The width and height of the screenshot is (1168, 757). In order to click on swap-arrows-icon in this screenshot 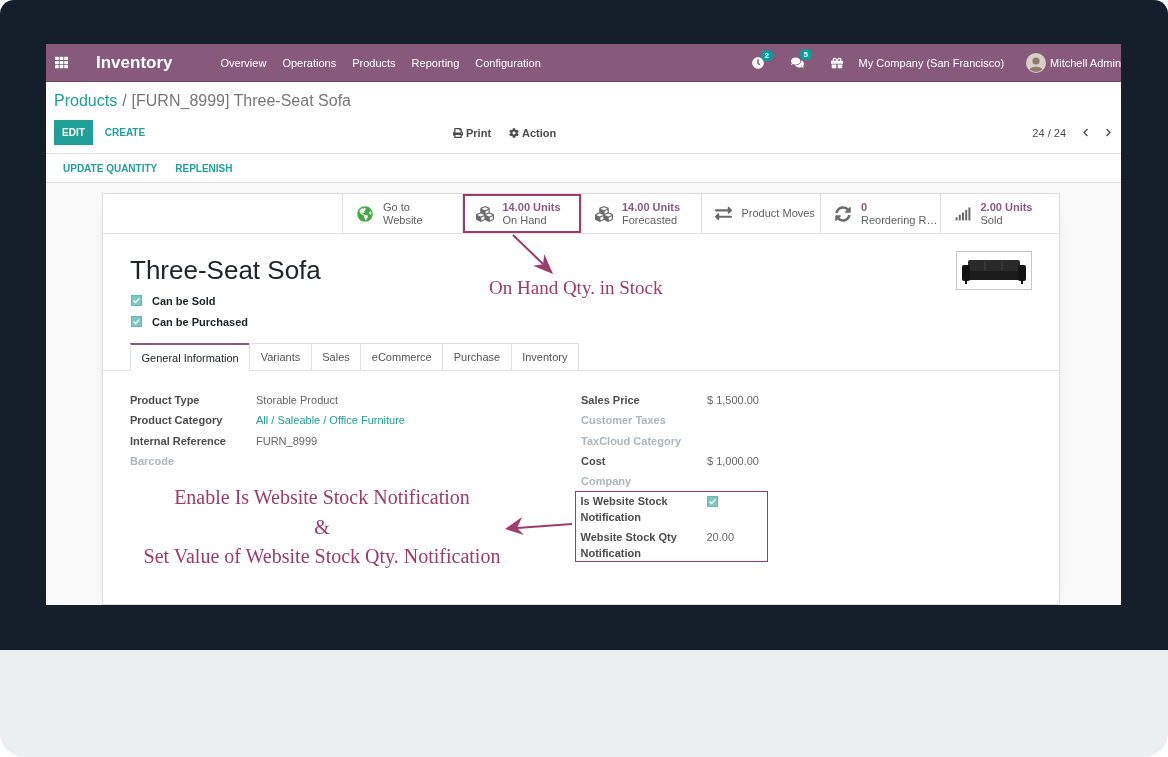, I will do `click(723, 213)`.